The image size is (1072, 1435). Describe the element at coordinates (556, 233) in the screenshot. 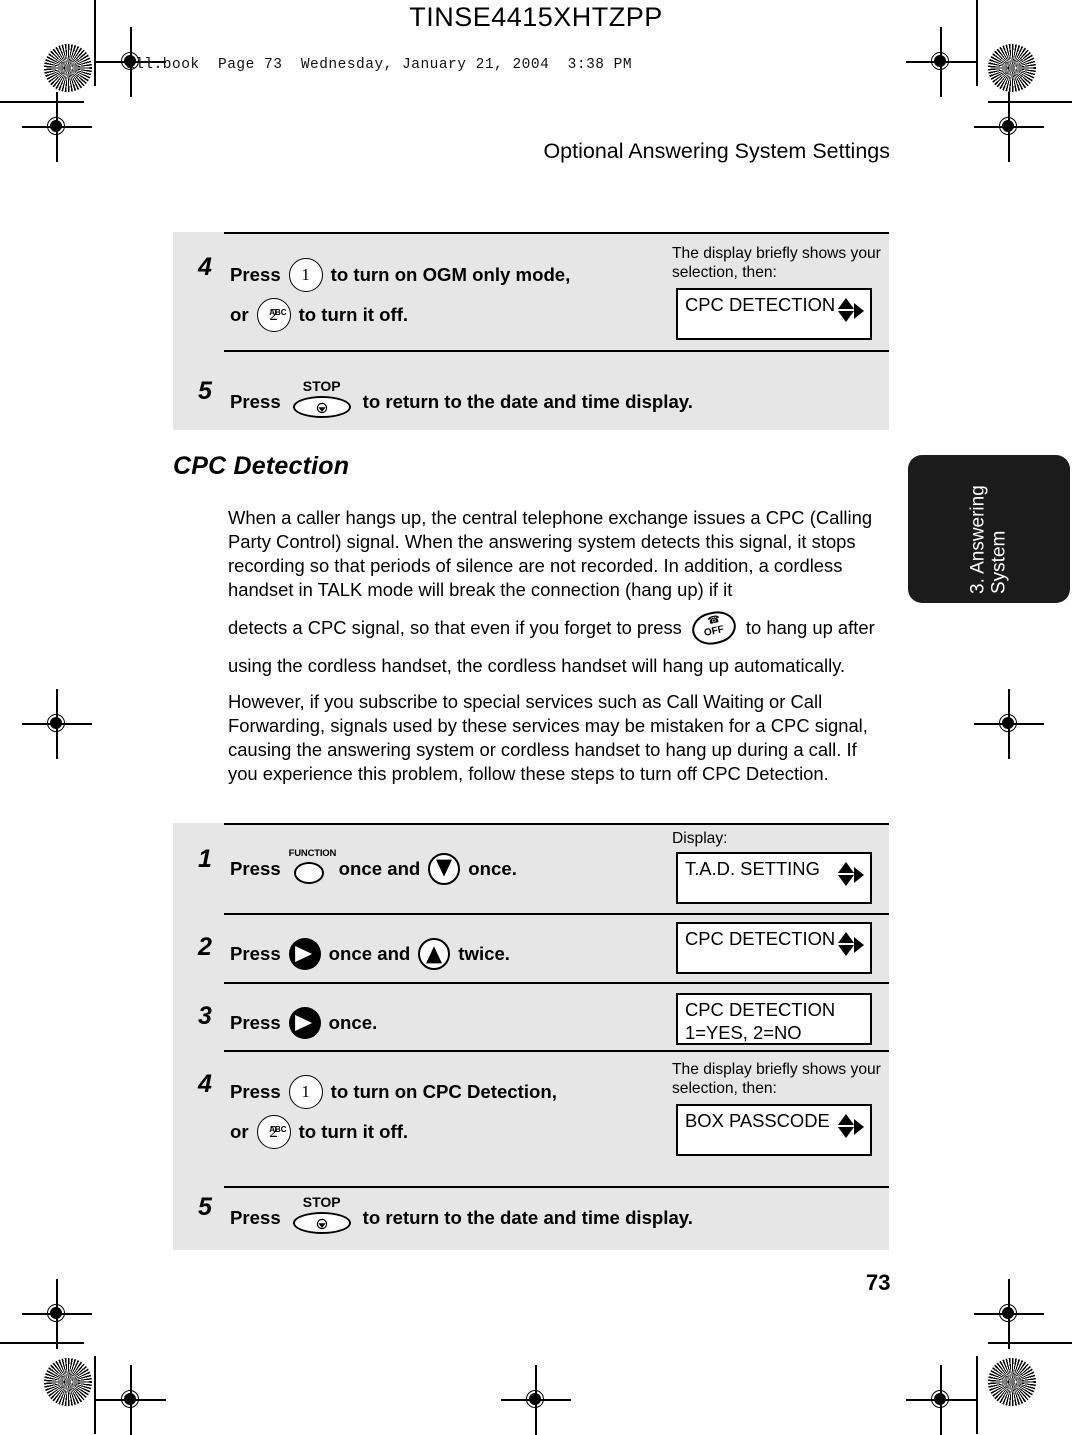

I see `step-rule-top` at that location.